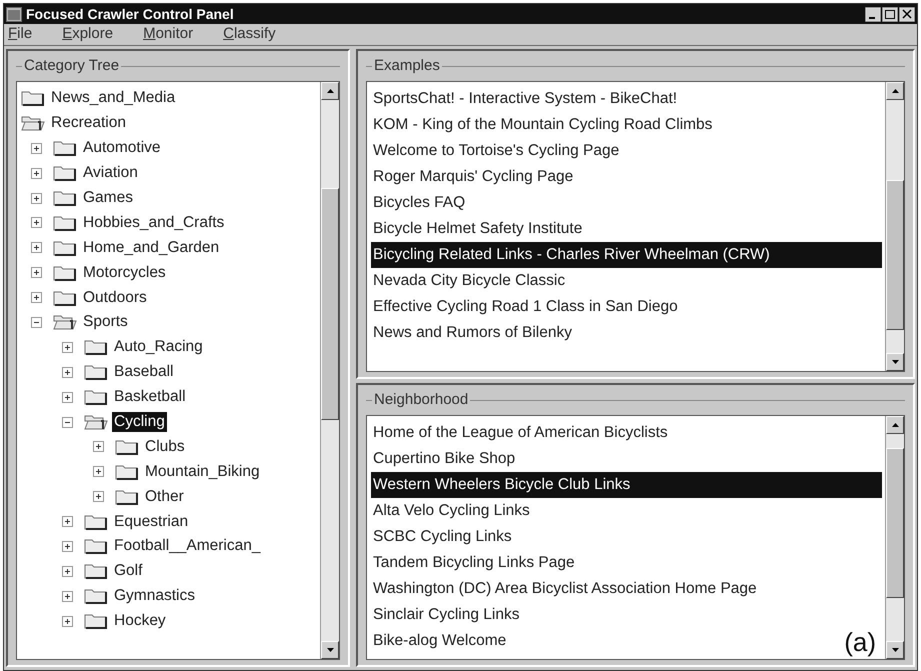 Image resolution: width=921 pixels, height=671 pixels. I want to click on tree-item: Outdoors, so click(115, 298).